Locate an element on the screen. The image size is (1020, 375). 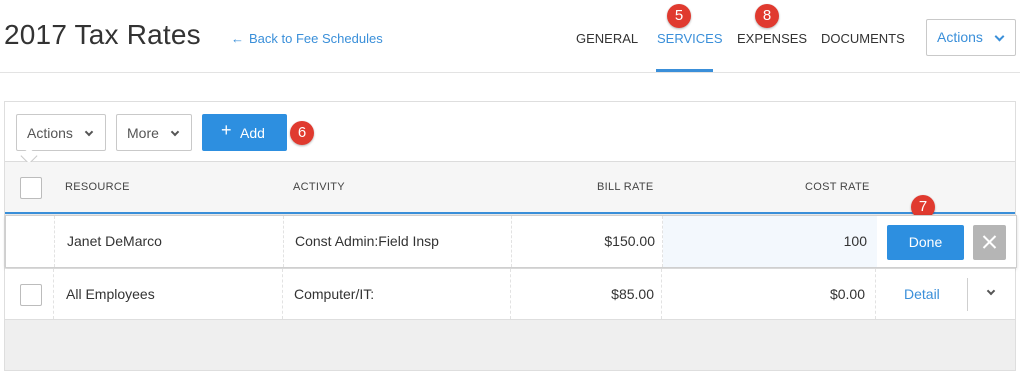
cost-rate-value: 100 is located at coordinates (855, 241).